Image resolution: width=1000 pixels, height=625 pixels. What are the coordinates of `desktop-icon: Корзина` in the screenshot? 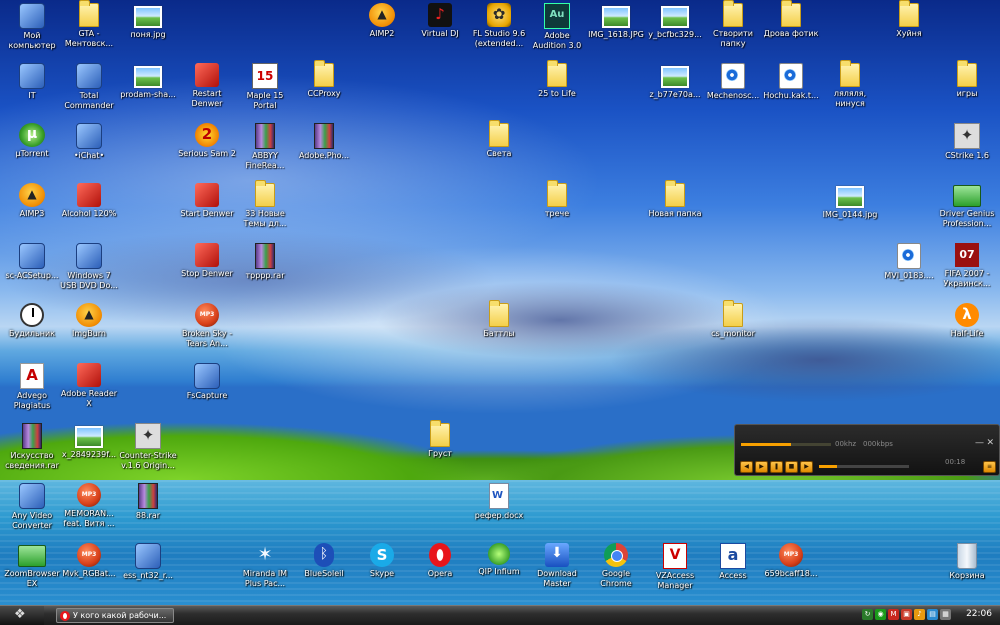 It's located at (967, 569).